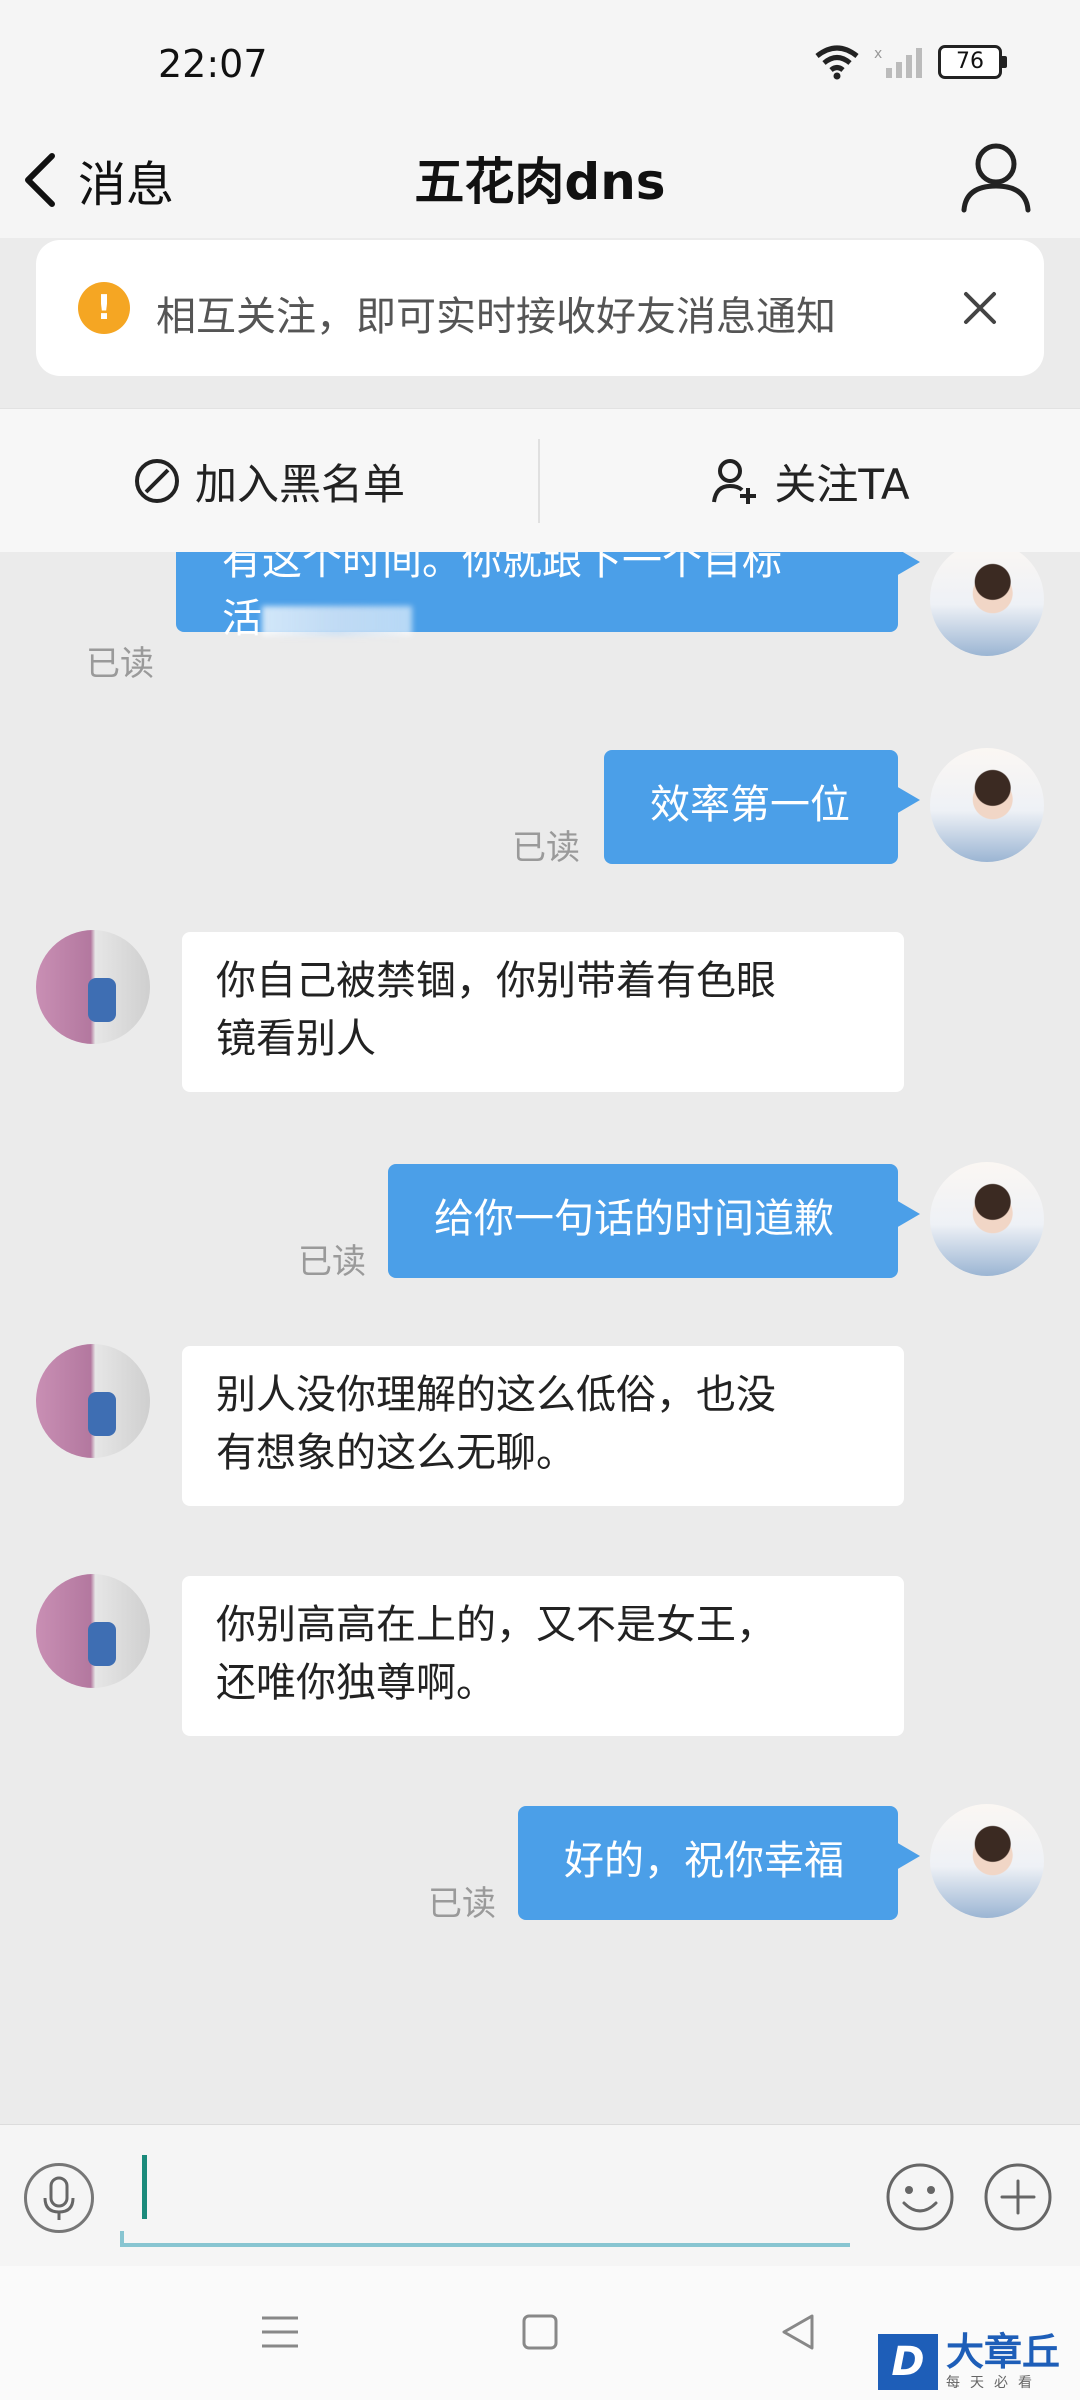  Describe the element at coordinates (837, 62) in the screenshot. I see `wifi-icon` at that location.